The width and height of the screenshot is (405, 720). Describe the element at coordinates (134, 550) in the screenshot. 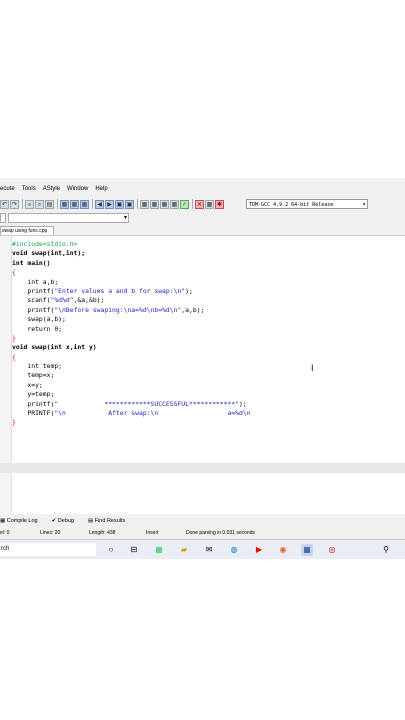

I see `task-view-icon: ⊟` at that location.